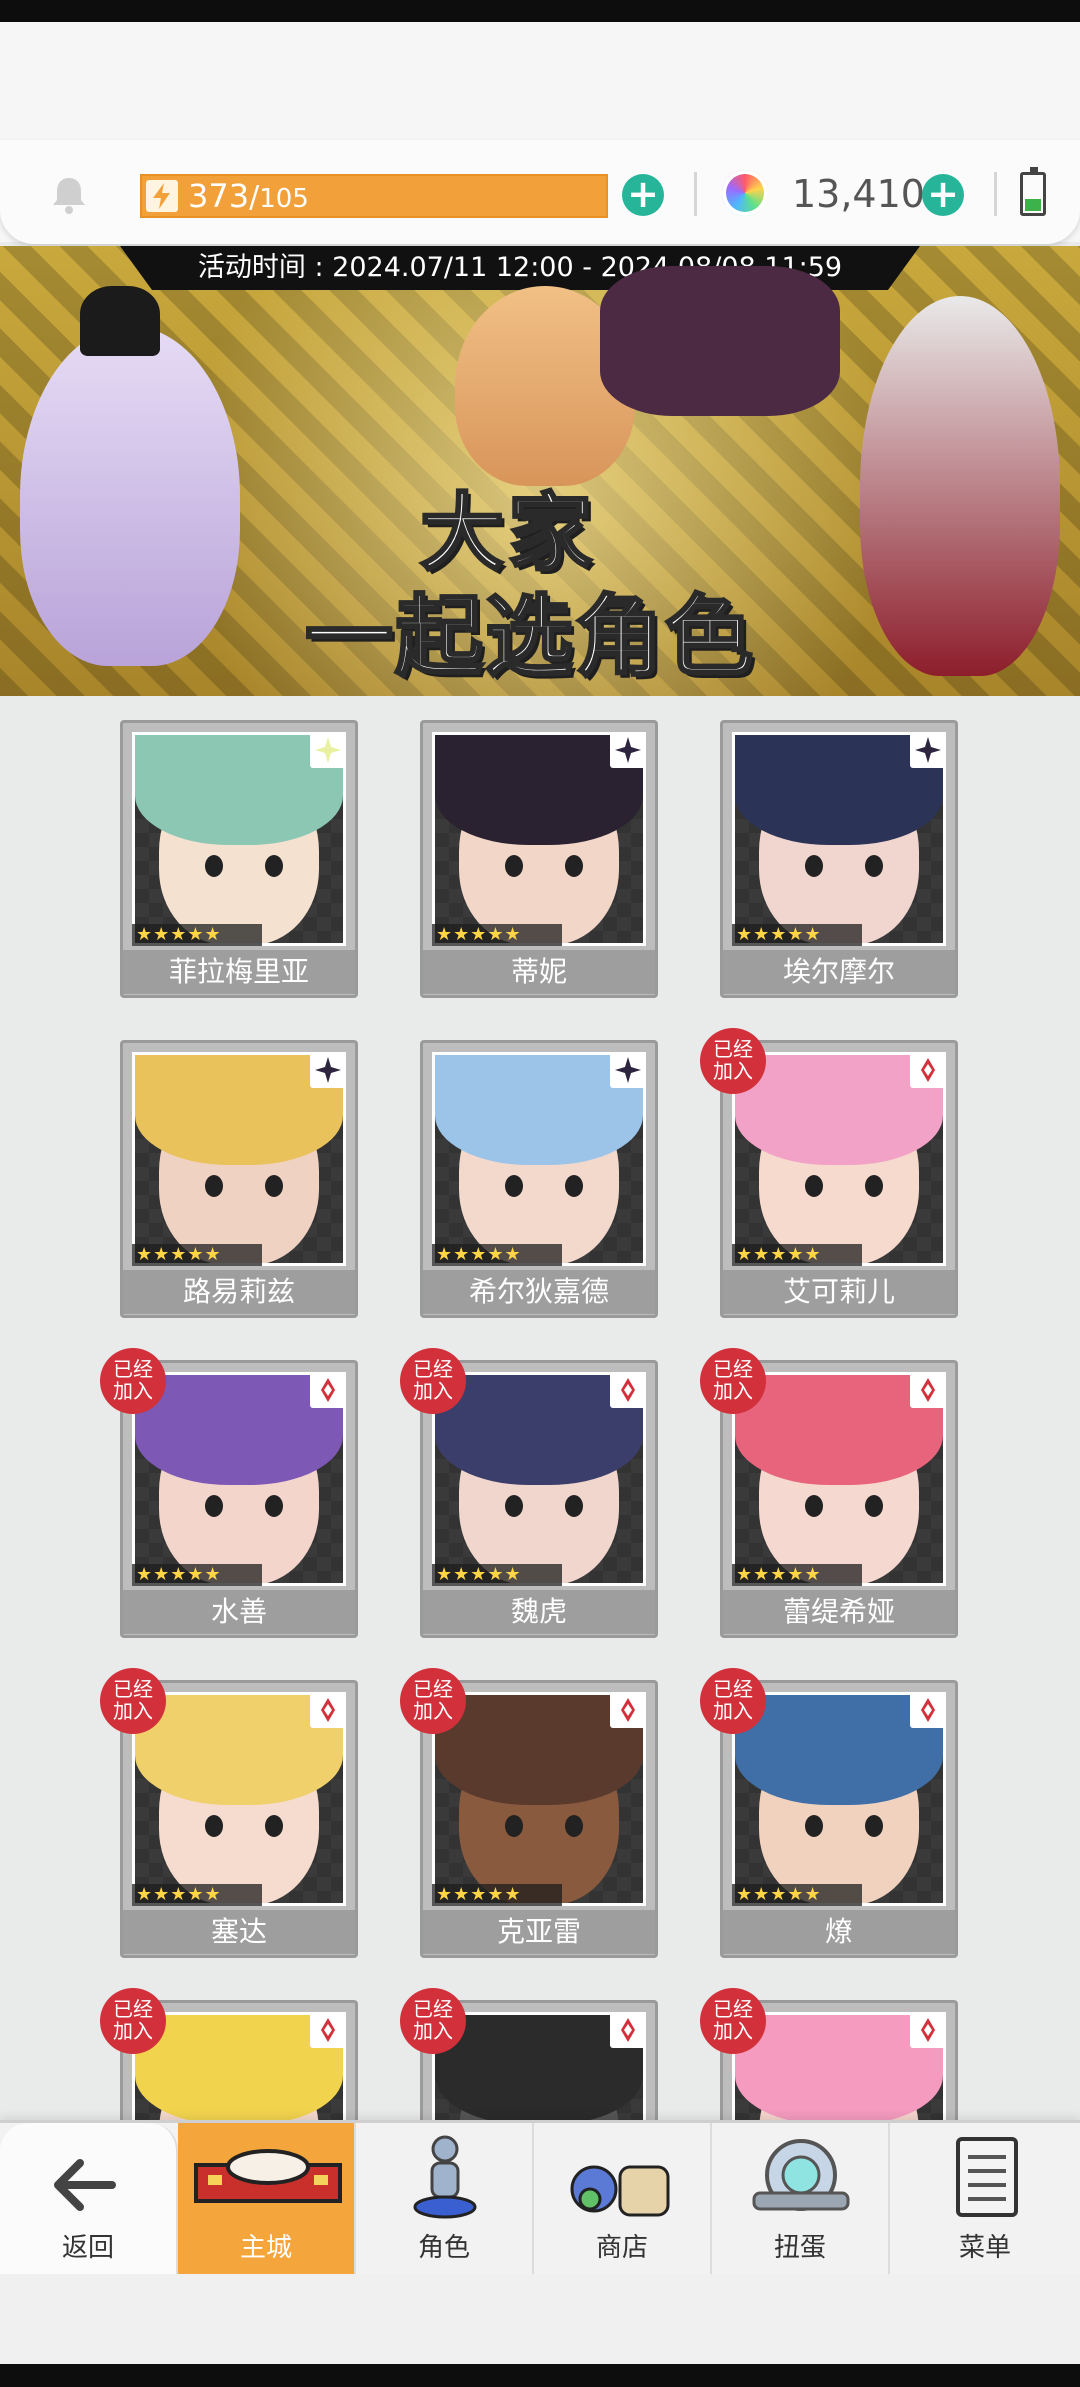 The height and width of the screenshot is (2387, 1080). I want to click on character-name: 蒂妮, so click(539, 972).